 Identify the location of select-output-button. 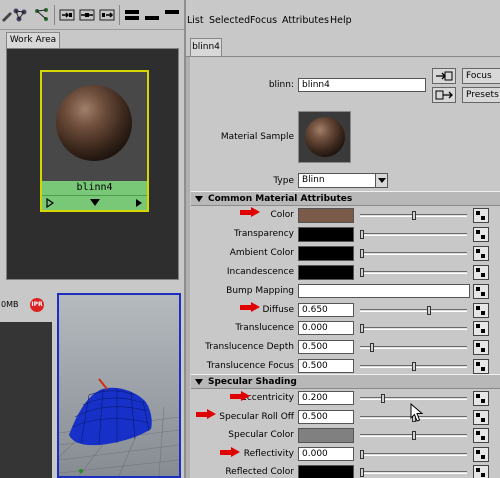
(444, 95).